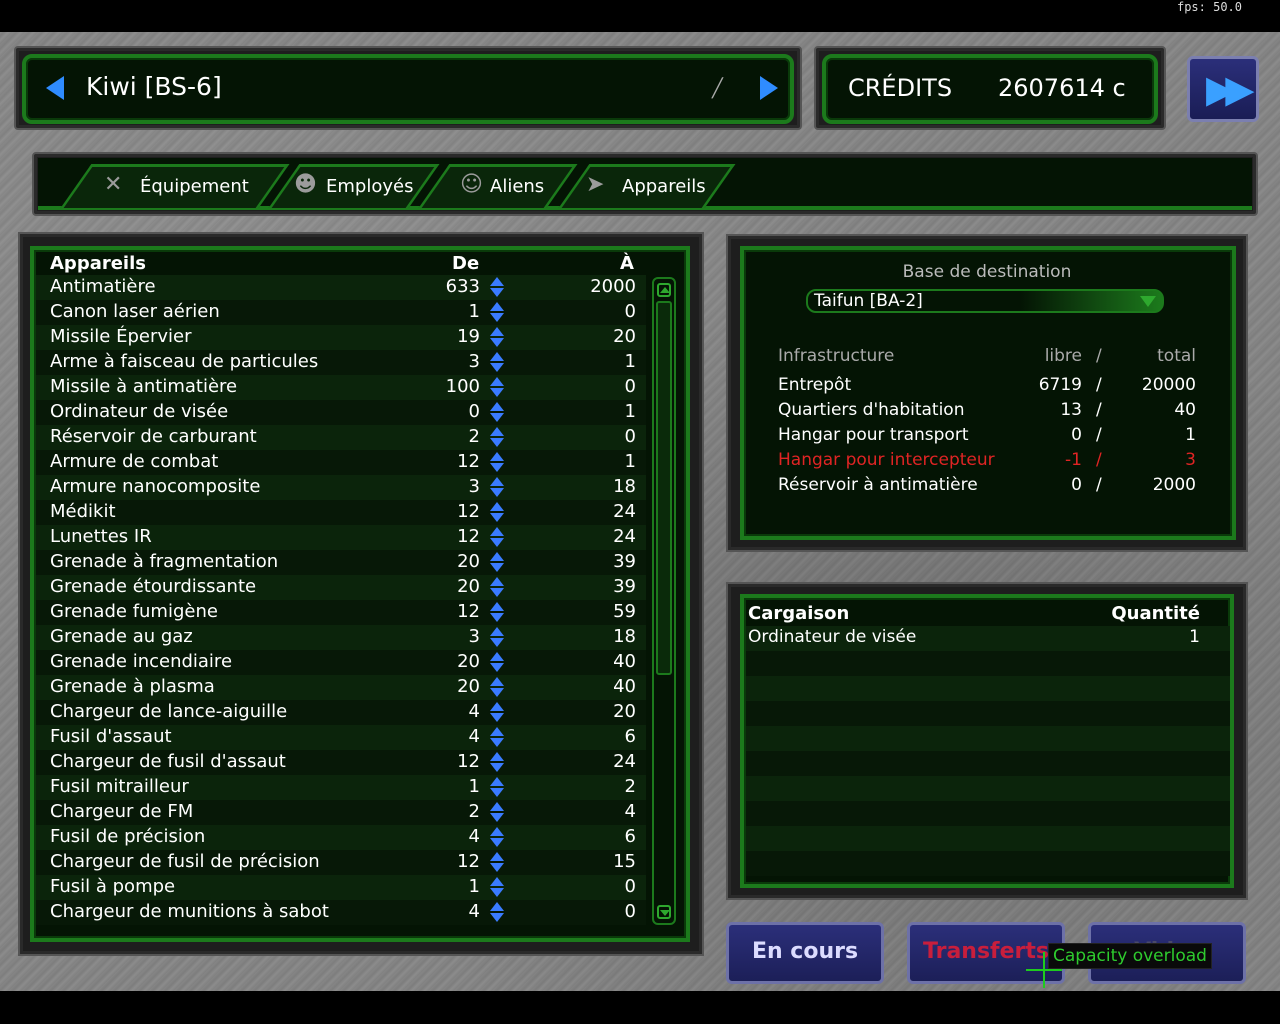 The width and height of the screenshot is (1280, 1024). Describe the element at coordinates (647, 186) in the screenshot. I see `tab-aircraft: ➤ Appareils` at that location.